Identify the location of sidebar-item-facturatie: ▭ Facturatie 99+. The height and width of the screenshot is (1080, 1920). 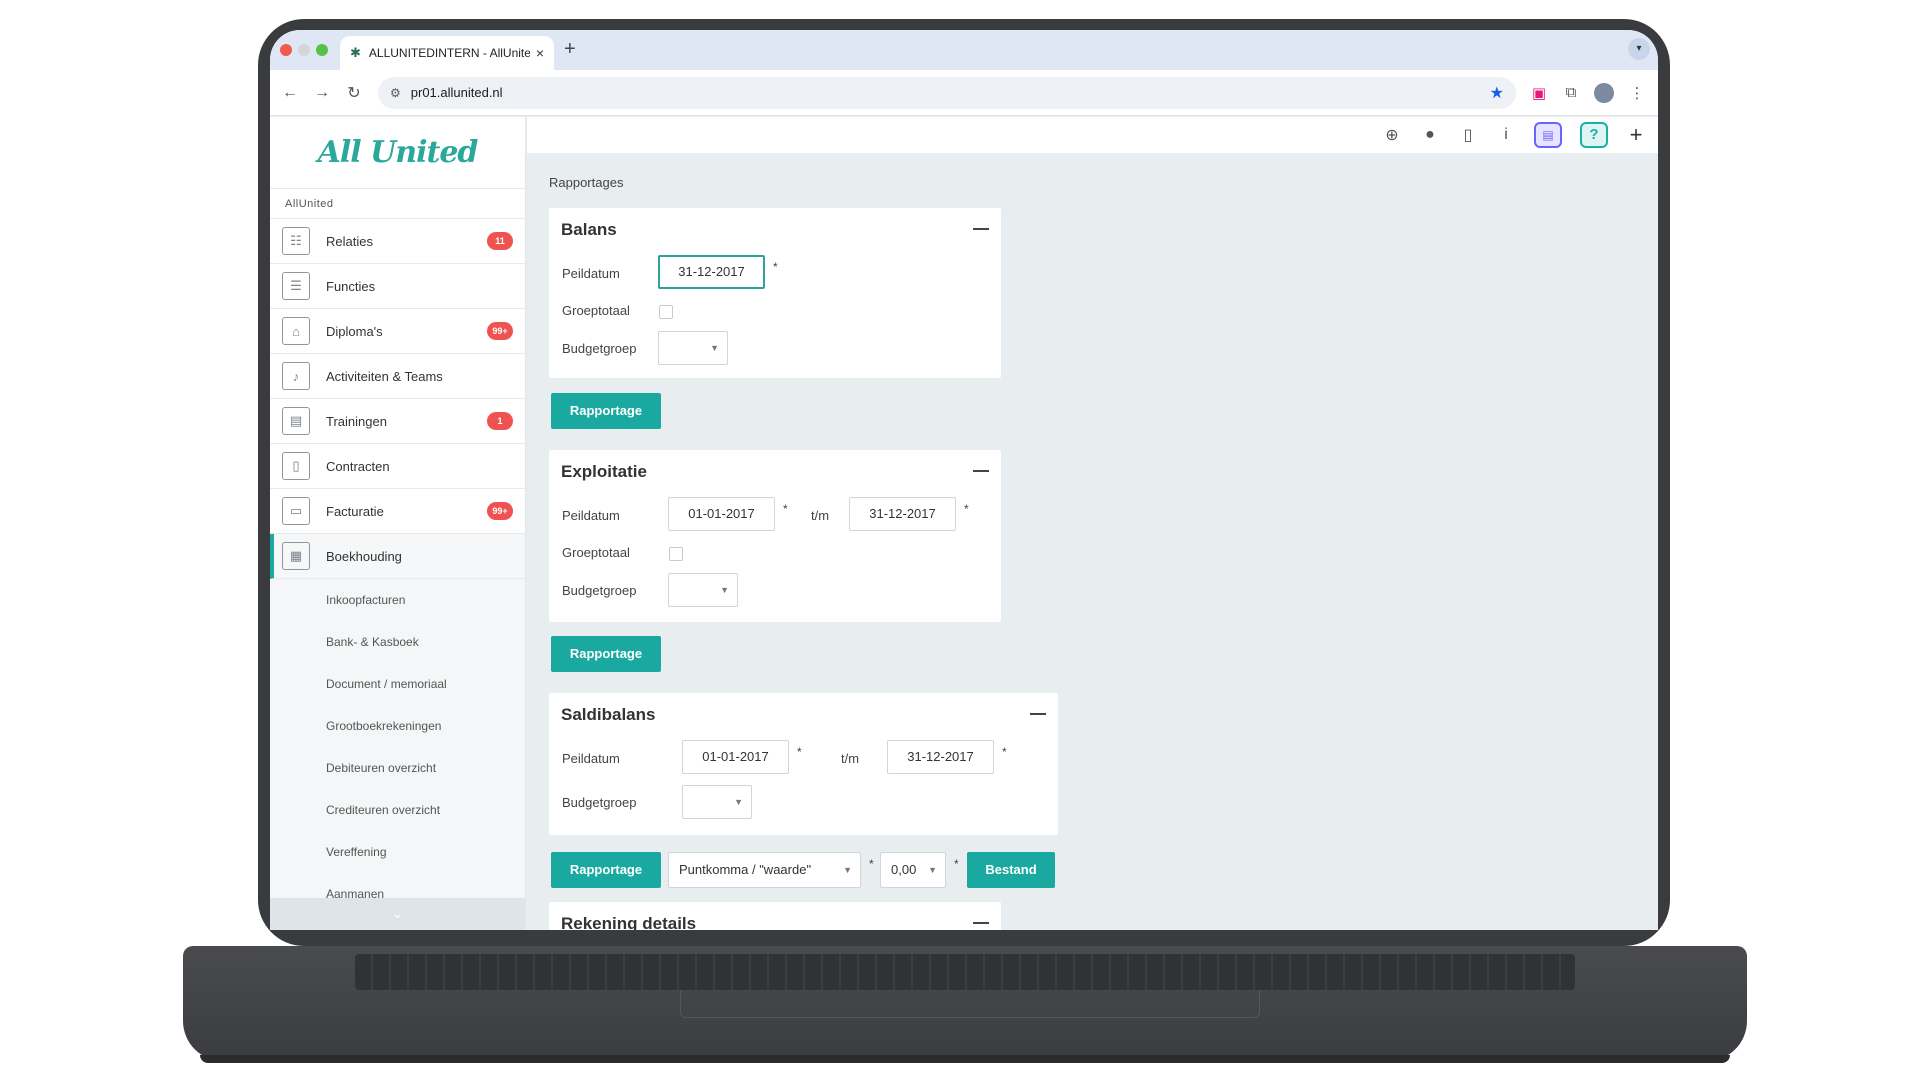
(397, 511).